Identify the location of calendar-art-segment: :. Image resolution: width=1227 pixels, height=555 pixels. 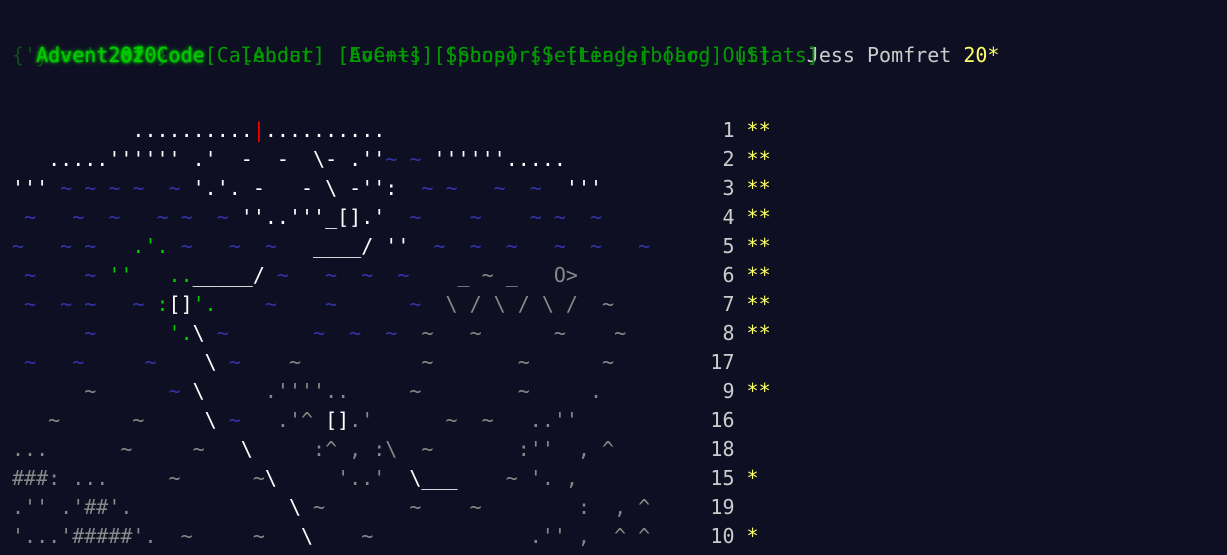
(162, 304).